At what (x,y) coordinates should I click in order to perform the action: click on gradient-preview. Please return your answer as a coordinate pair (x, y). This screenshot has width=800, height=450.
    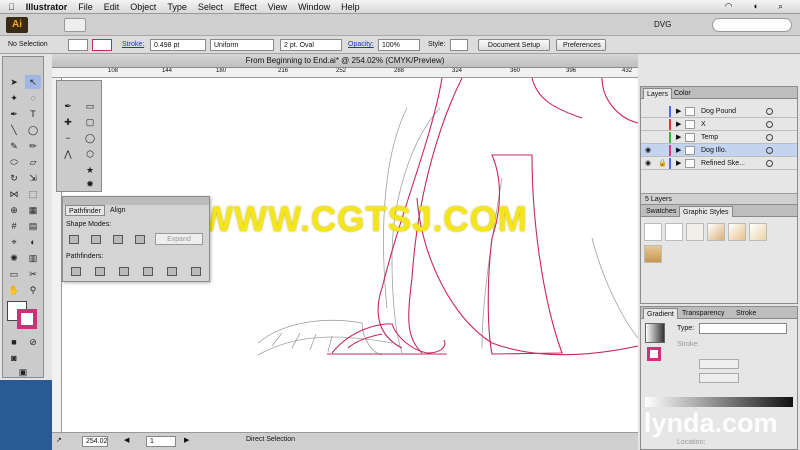
    Looking at the image, I should click on (655, 333).